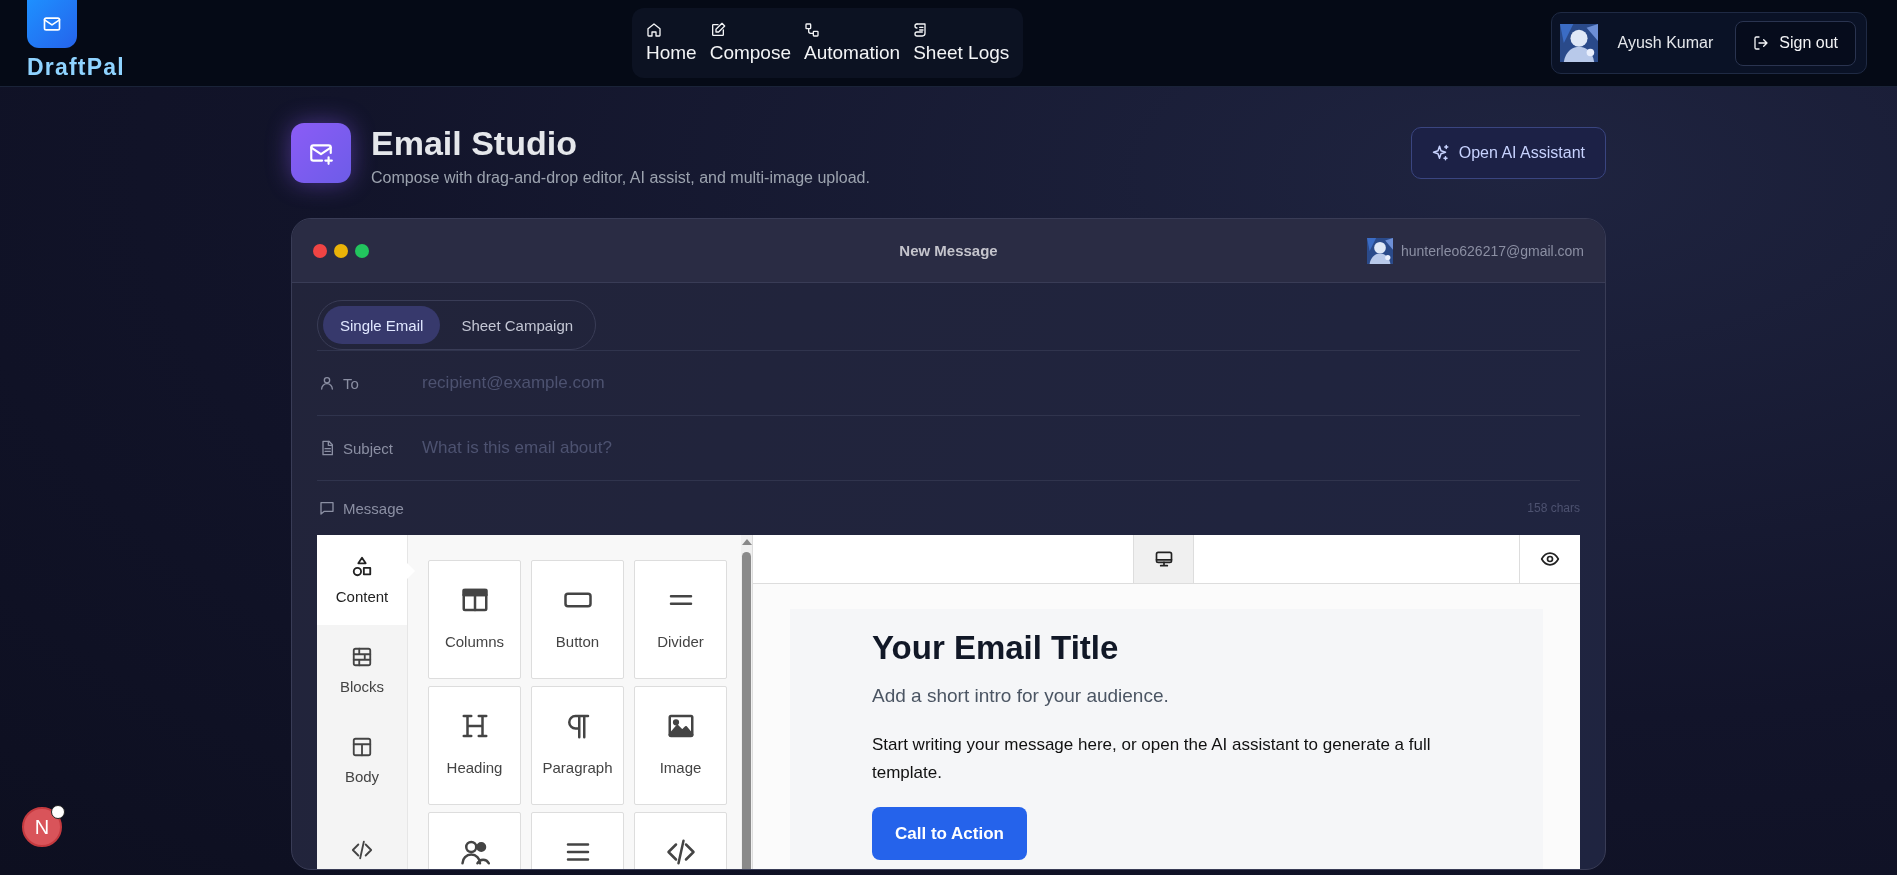 Image resolution: width=1897 pixels, height=875 pixels. Describe the element at coordinates (362, 670) in the screenshot. I see `editor-tab: Blocks` at that location.